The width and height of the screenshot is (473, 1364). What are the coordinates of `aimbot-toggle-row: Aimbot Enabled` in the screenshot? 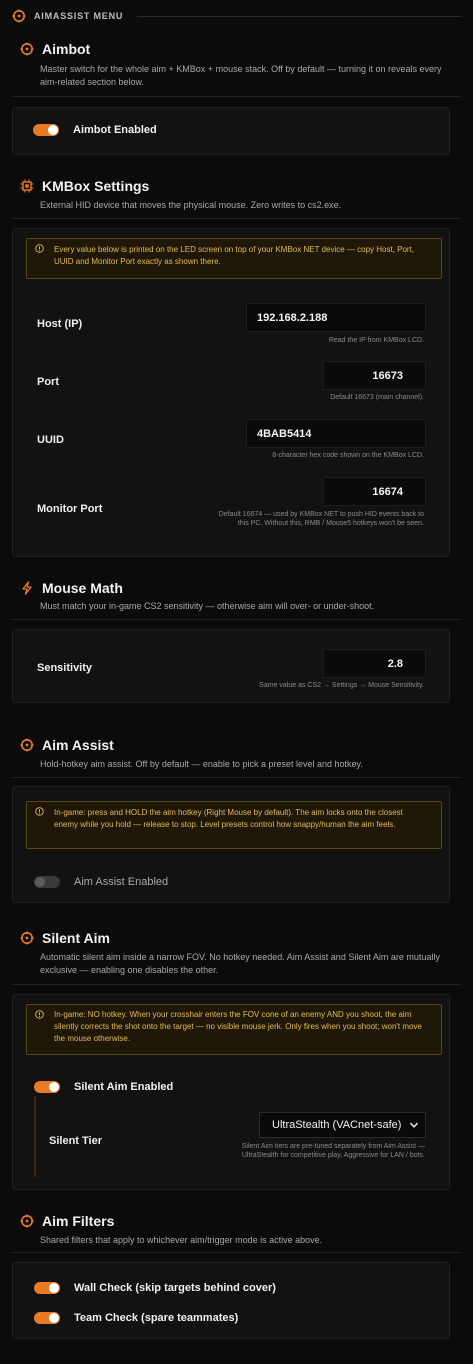 It's located at (95, 130).